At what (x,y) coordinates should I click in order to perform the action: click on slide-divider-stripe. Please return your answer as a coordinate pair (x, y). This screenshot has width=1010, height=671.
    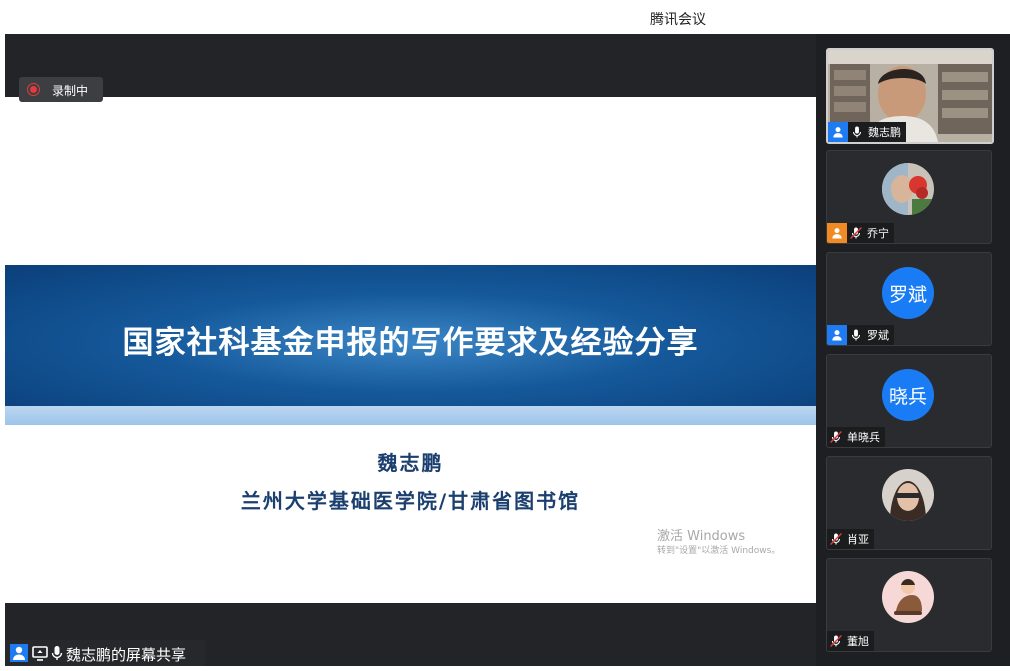
    Looking at the image, I should click on (410, 415).